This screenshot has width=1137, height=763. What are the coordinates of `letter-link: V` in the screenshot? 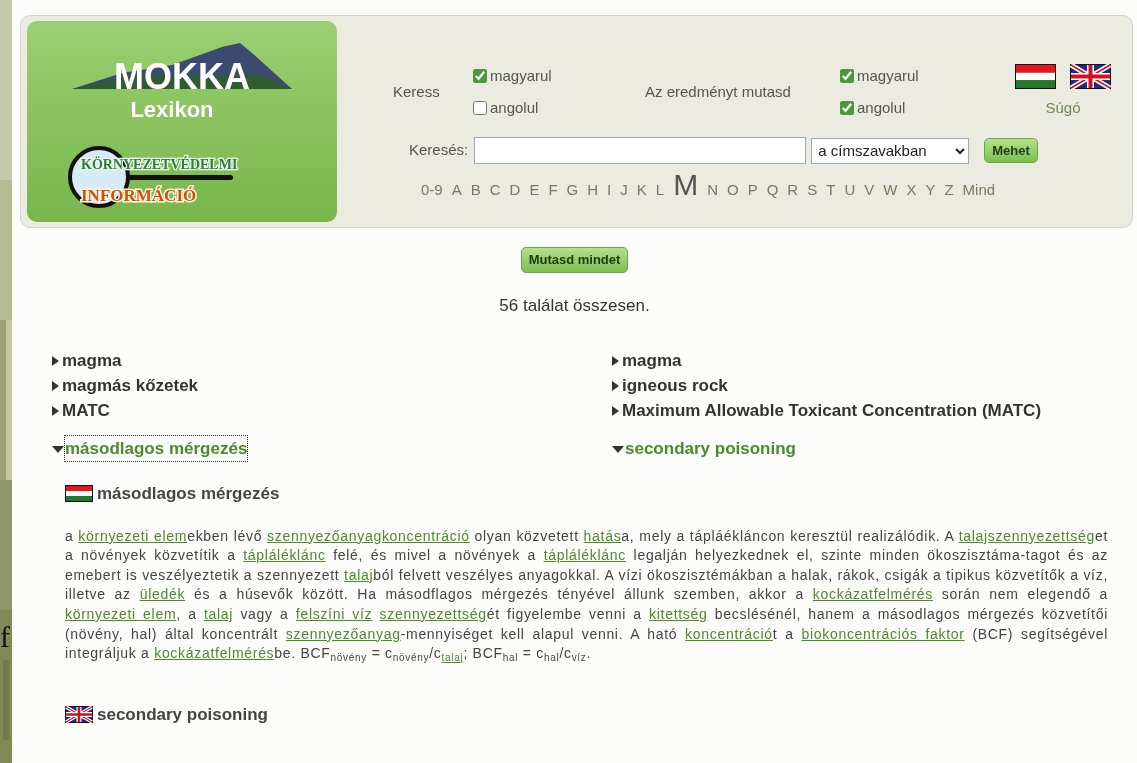 It's located at (869, 190).